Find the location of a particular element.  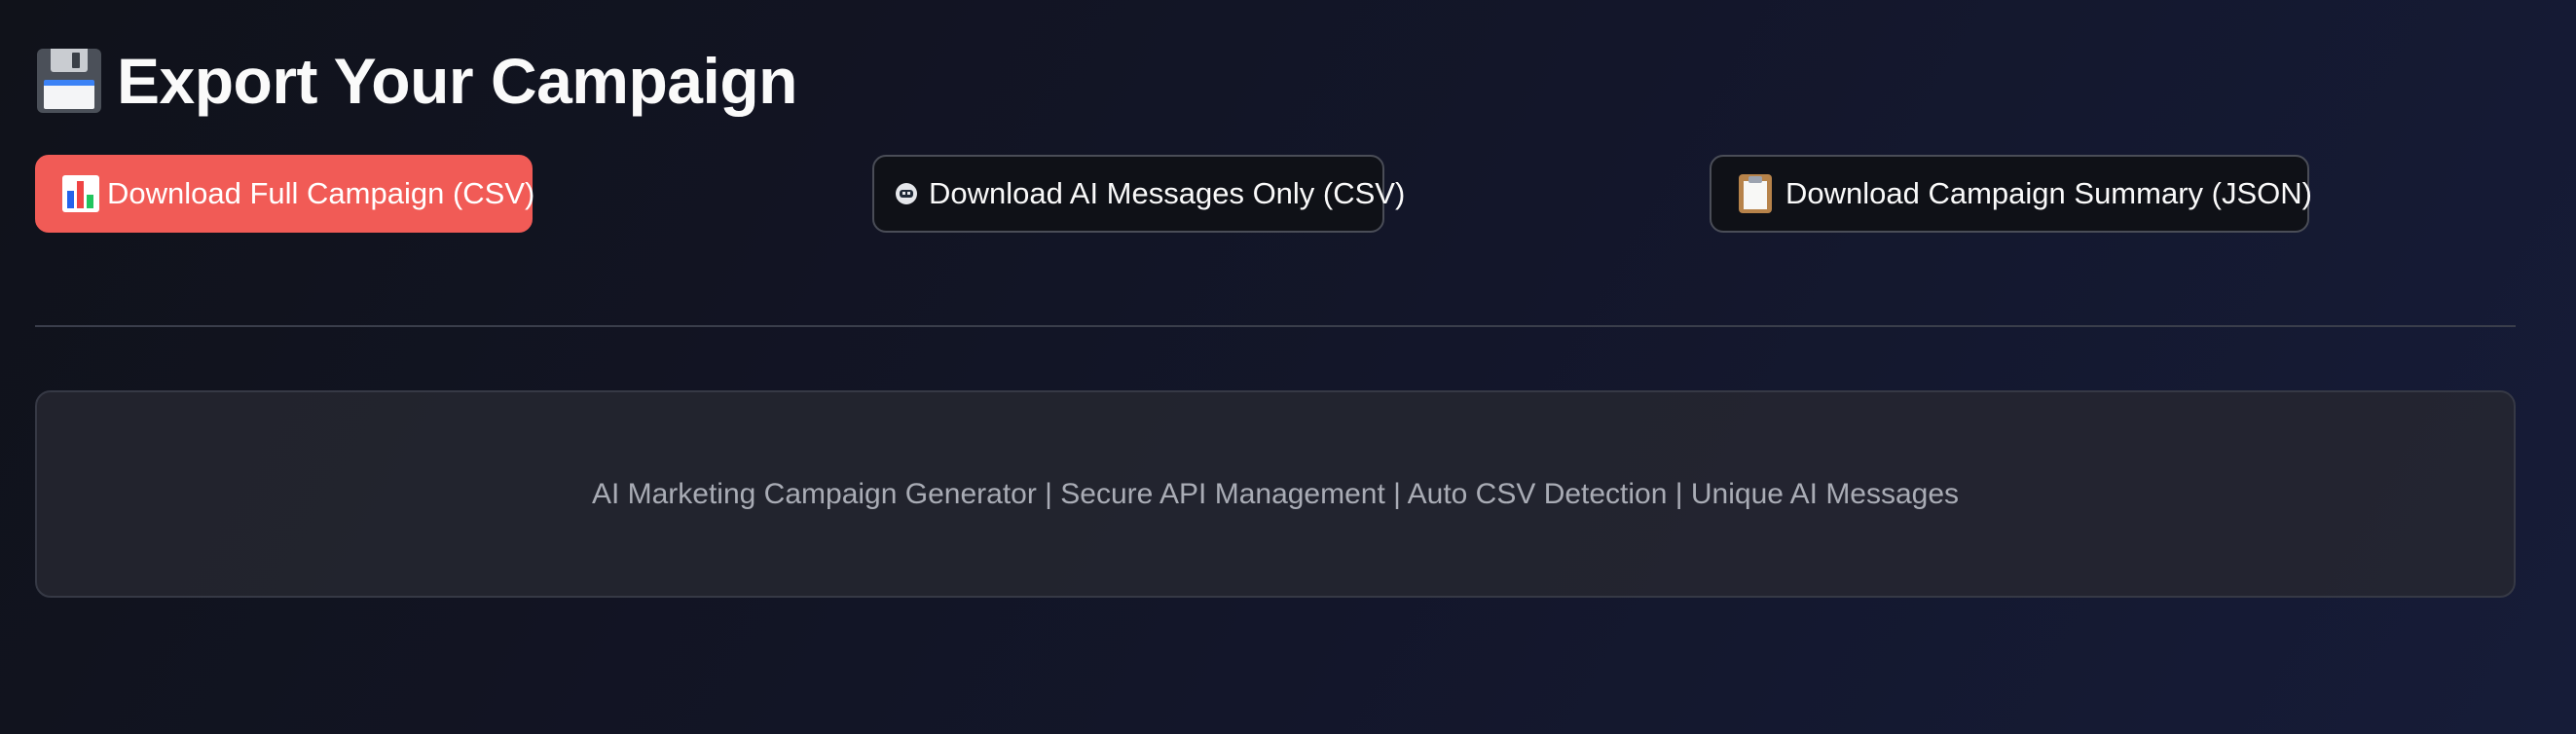

download-campaign-summary-button: Download Campaign Summary (JSON) is located at coordinates (2011, 194).